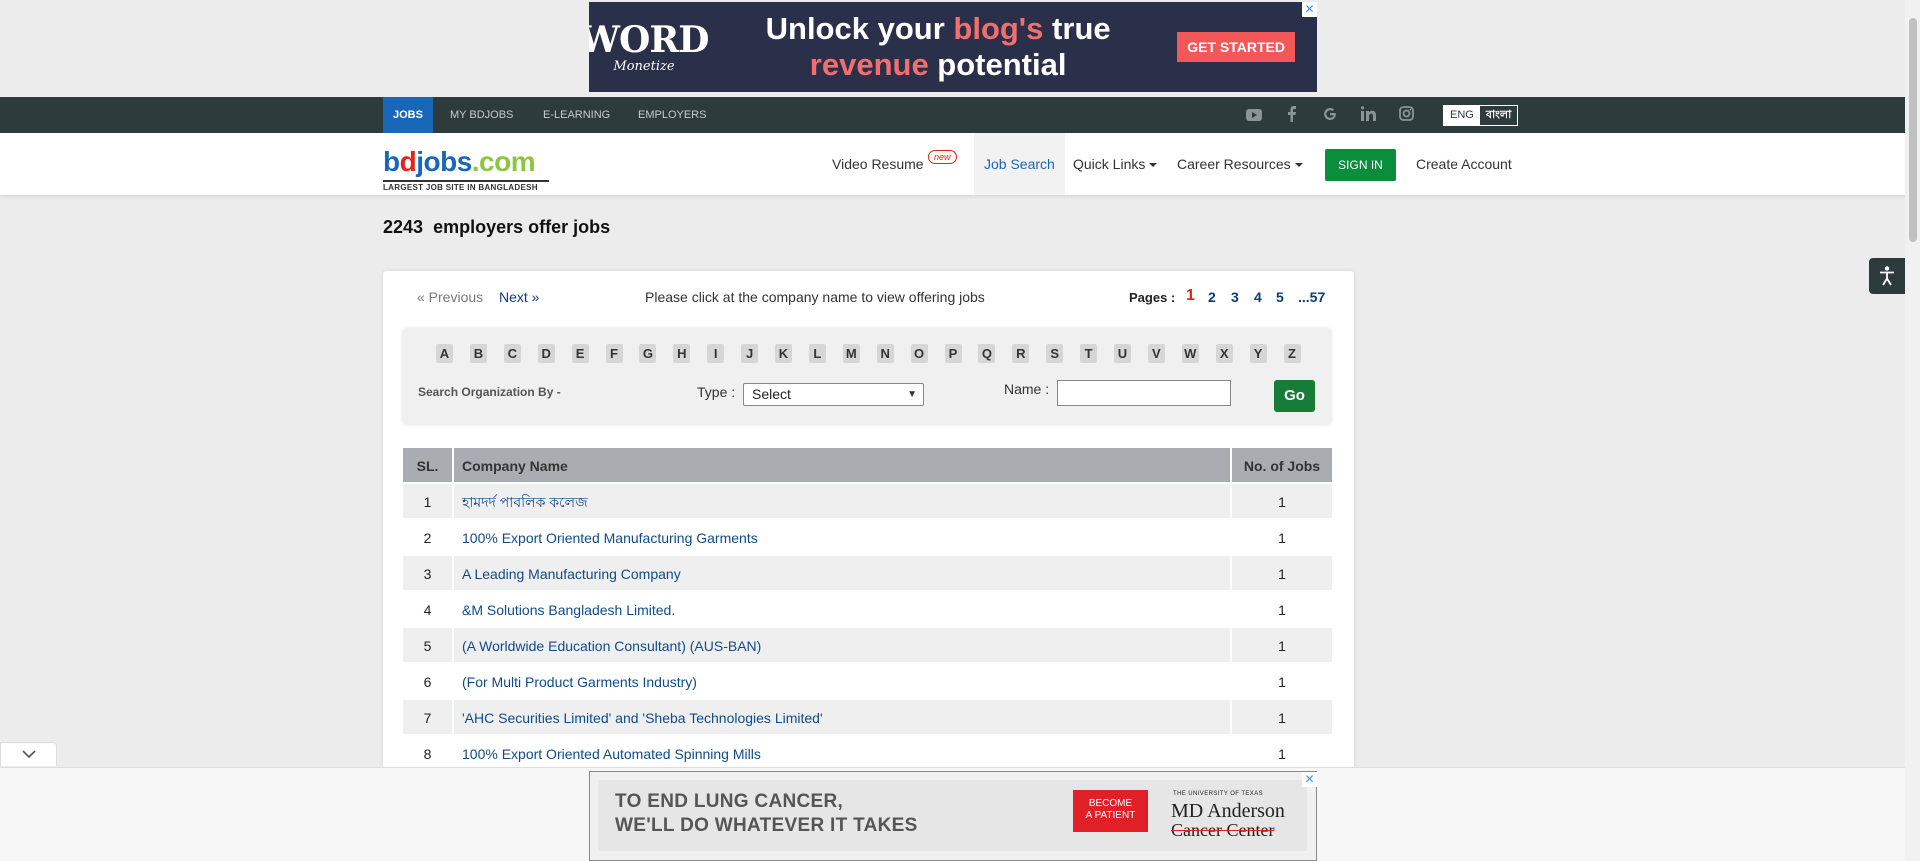 This screenshot has width=1920, height=861. Describe the element at coordinates (1218, 794) in the screenshot. I see `md-anderson-logo-caption: THE UNIVERSITY OF TEXAS` at that location.